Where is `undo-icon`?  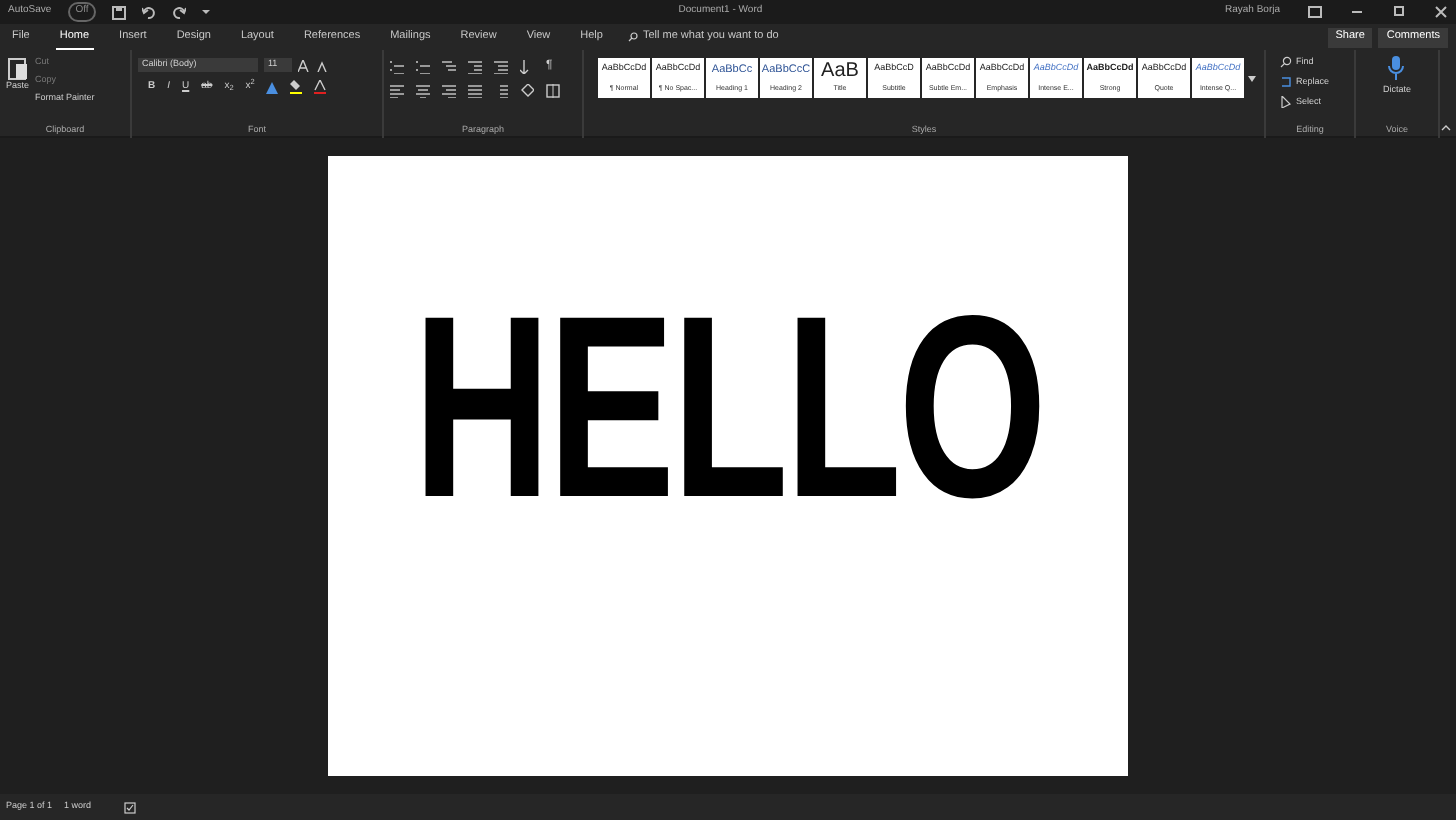 undo-icon is located at coordinates (149, 12).